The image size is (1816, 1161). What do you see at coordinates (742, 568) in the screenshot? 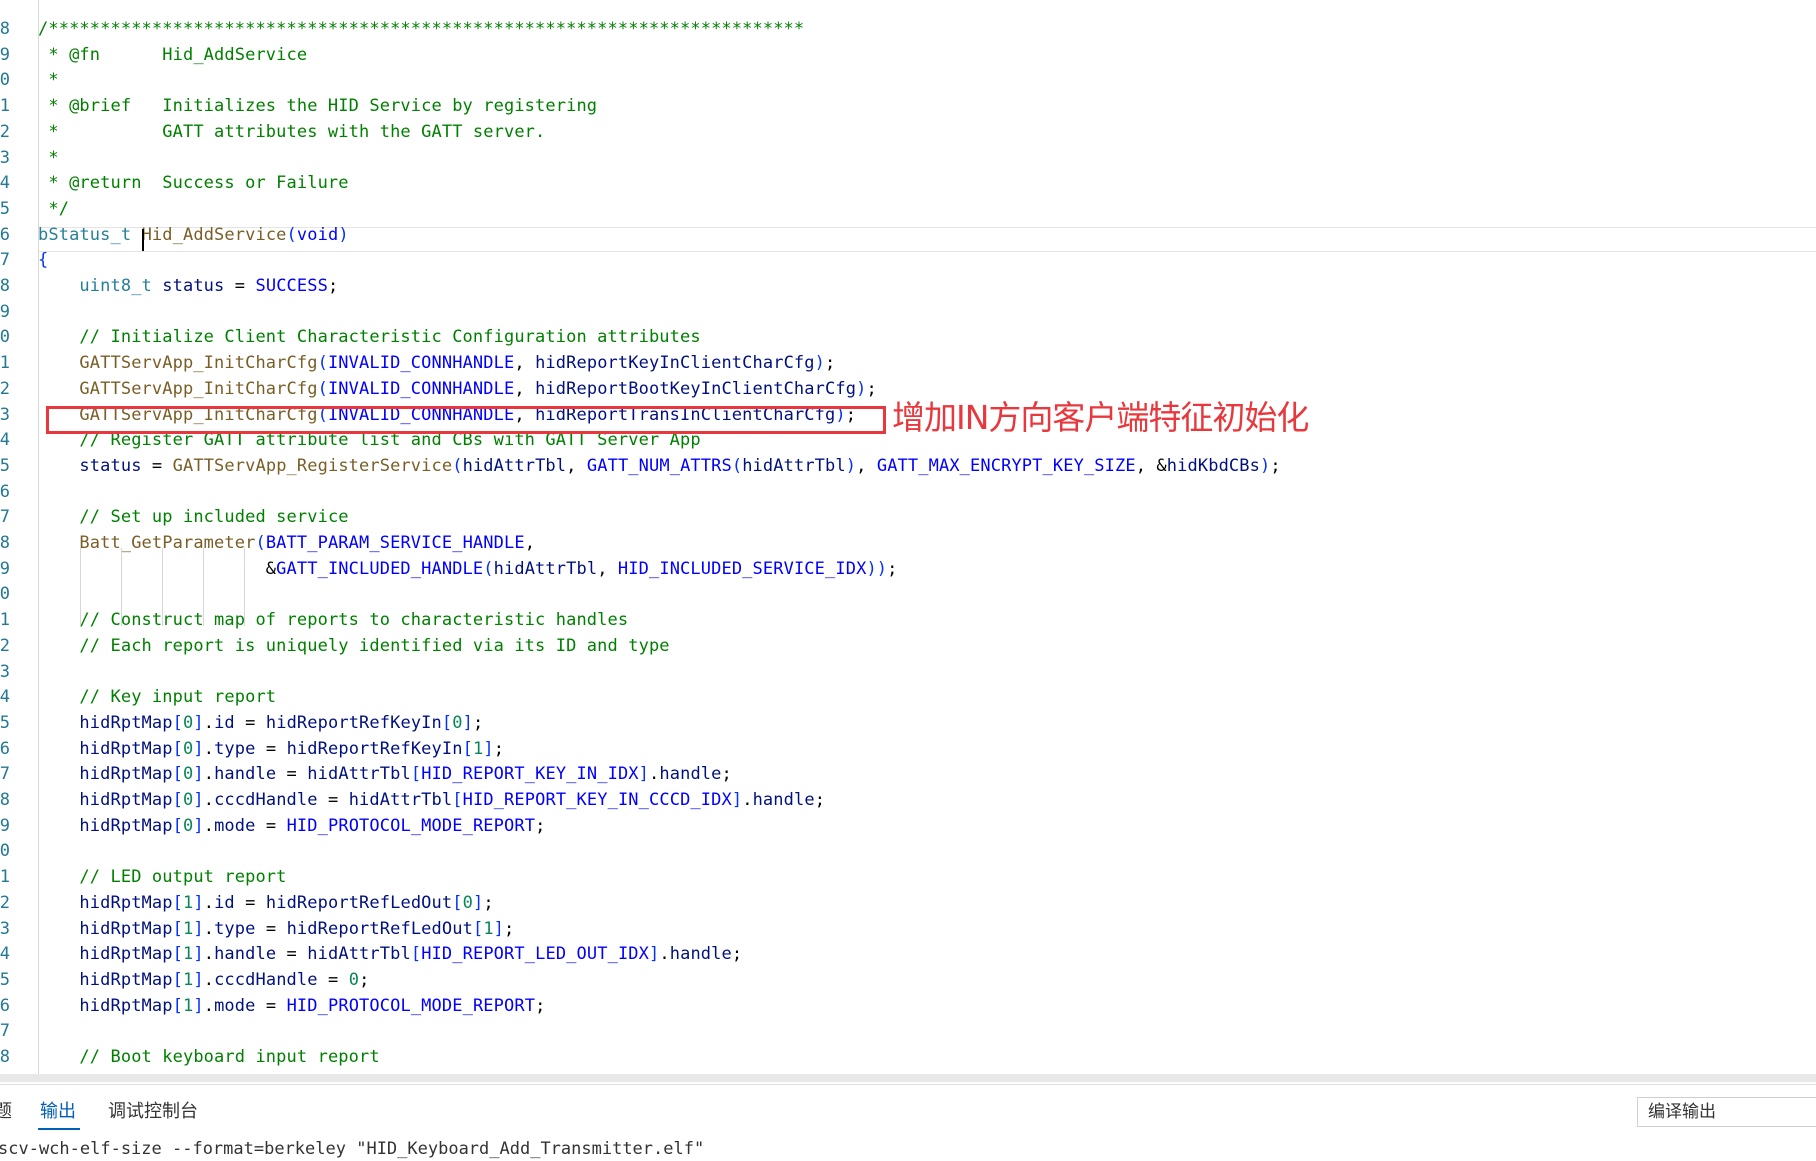
I see `code-token: HID_INCLUDED_SERVICE_IDX` at bounding box center [742, 568].